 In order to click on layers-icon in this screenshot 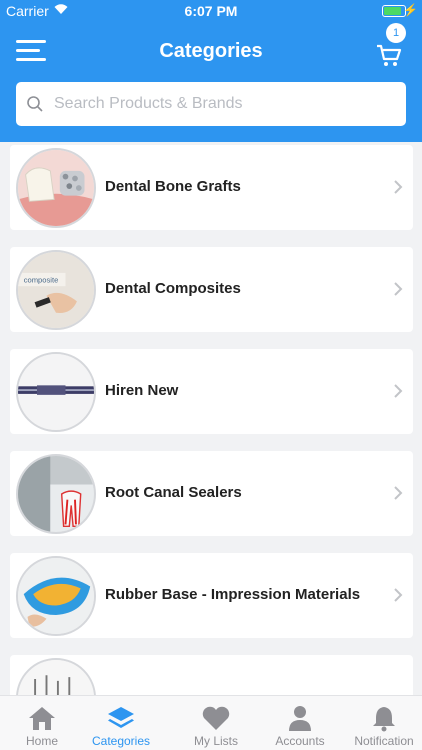, I will do `click(121, 717)`.